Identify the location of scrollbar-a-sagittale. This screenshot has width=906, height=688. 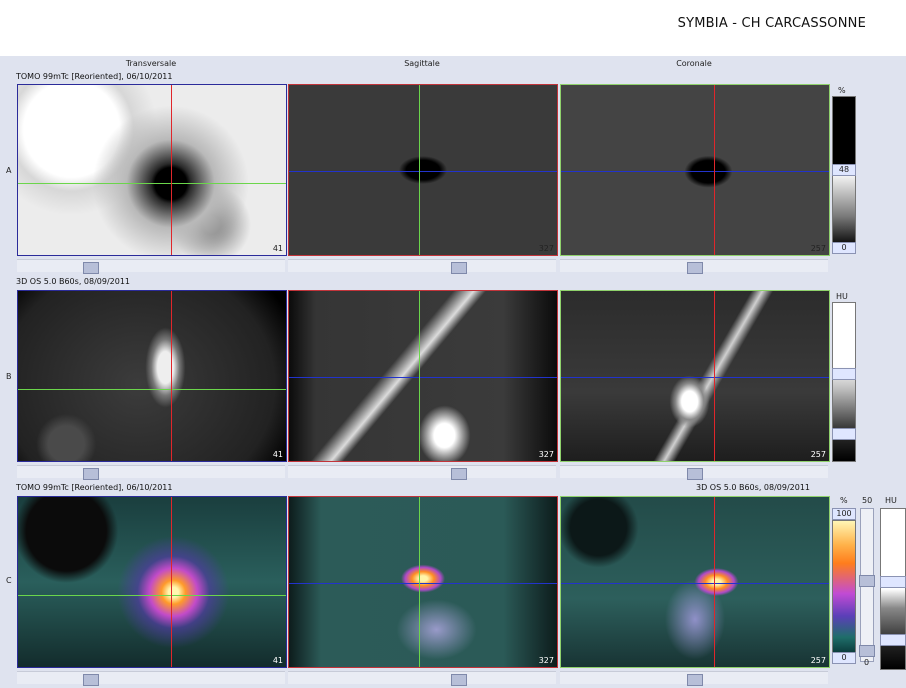
(422, 266).